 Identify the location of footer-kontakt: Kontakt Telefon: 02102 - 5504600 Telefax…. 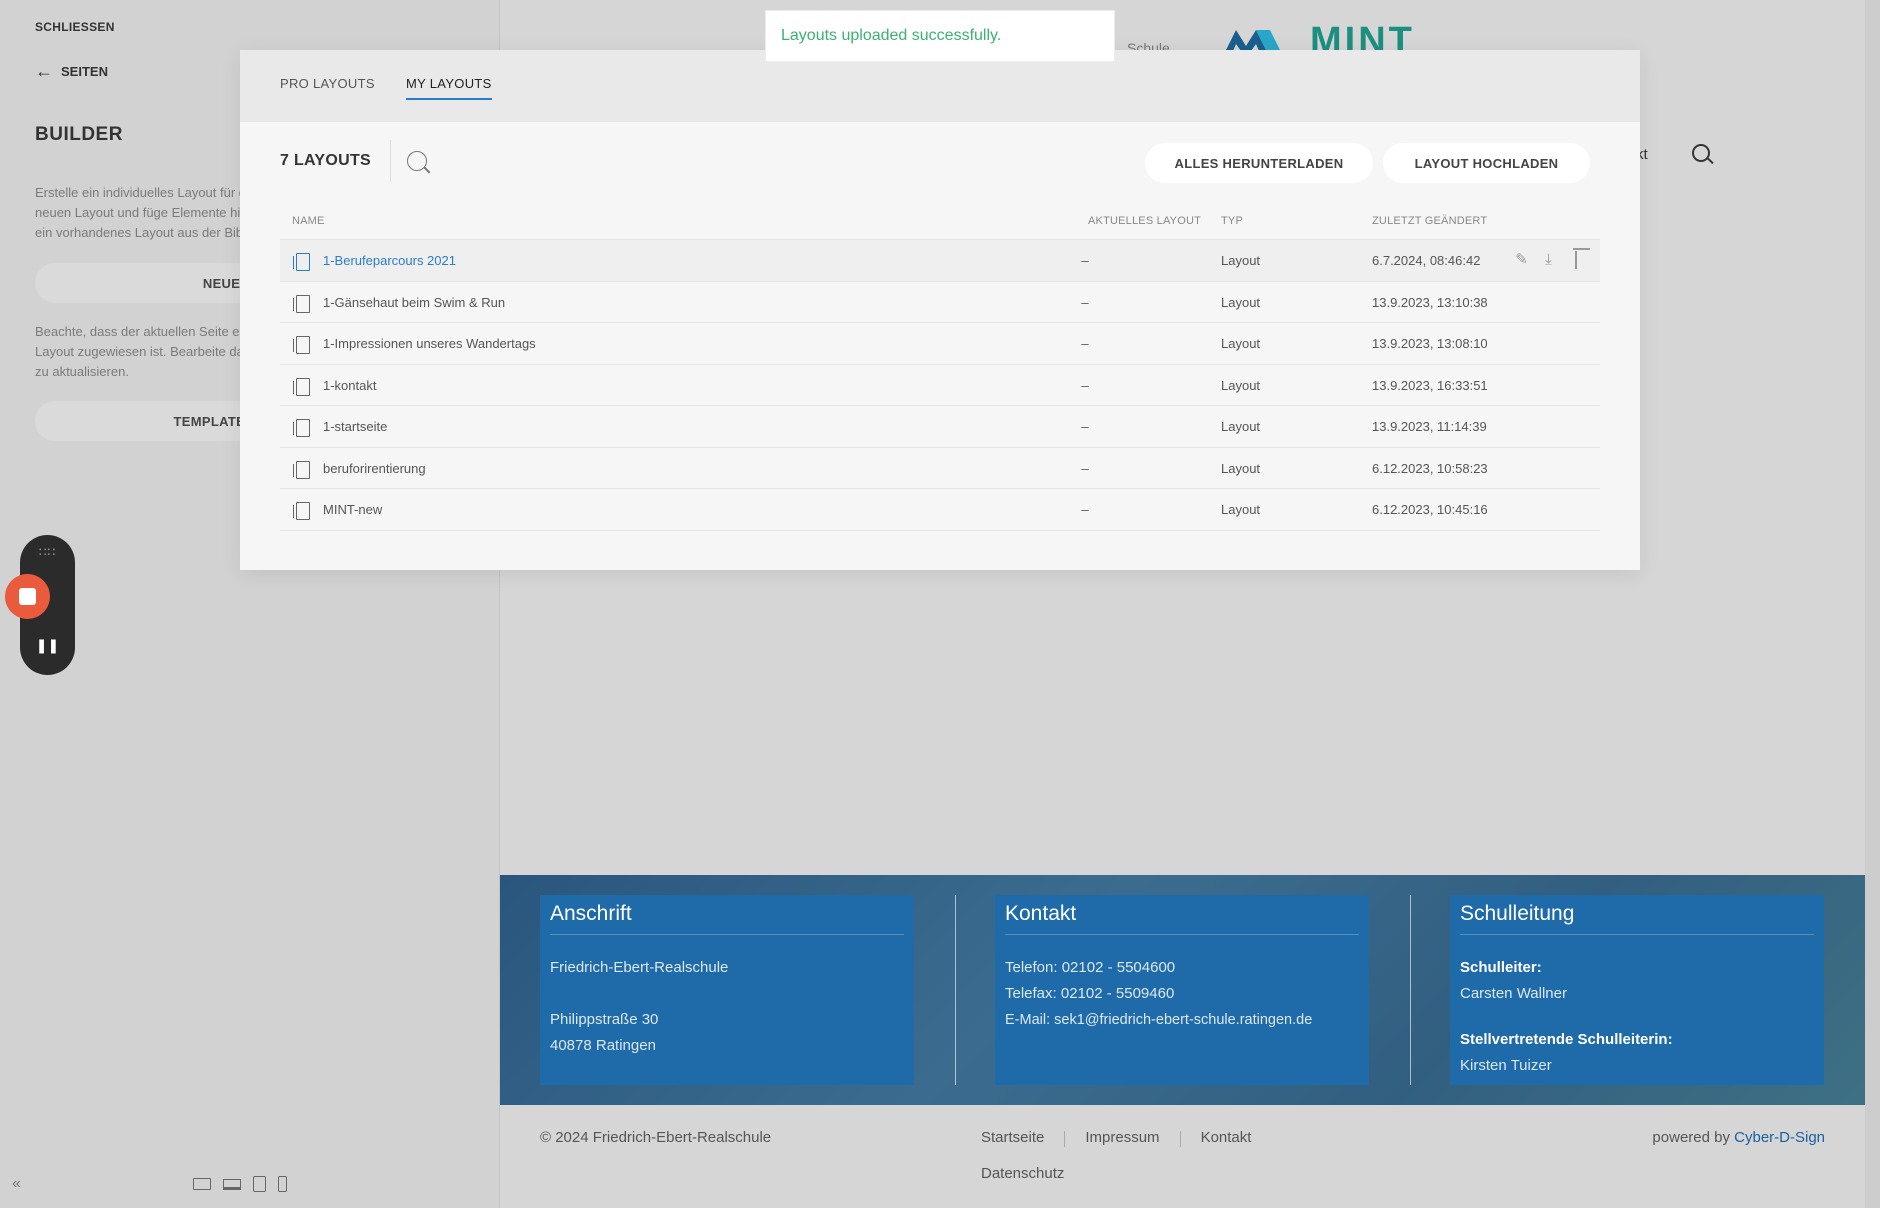
(1182, 990).